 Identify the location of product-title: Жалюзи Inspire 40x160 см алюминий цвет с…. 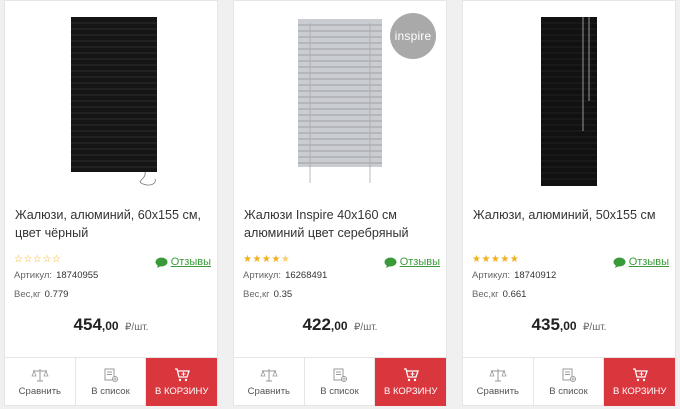
(342, 224).